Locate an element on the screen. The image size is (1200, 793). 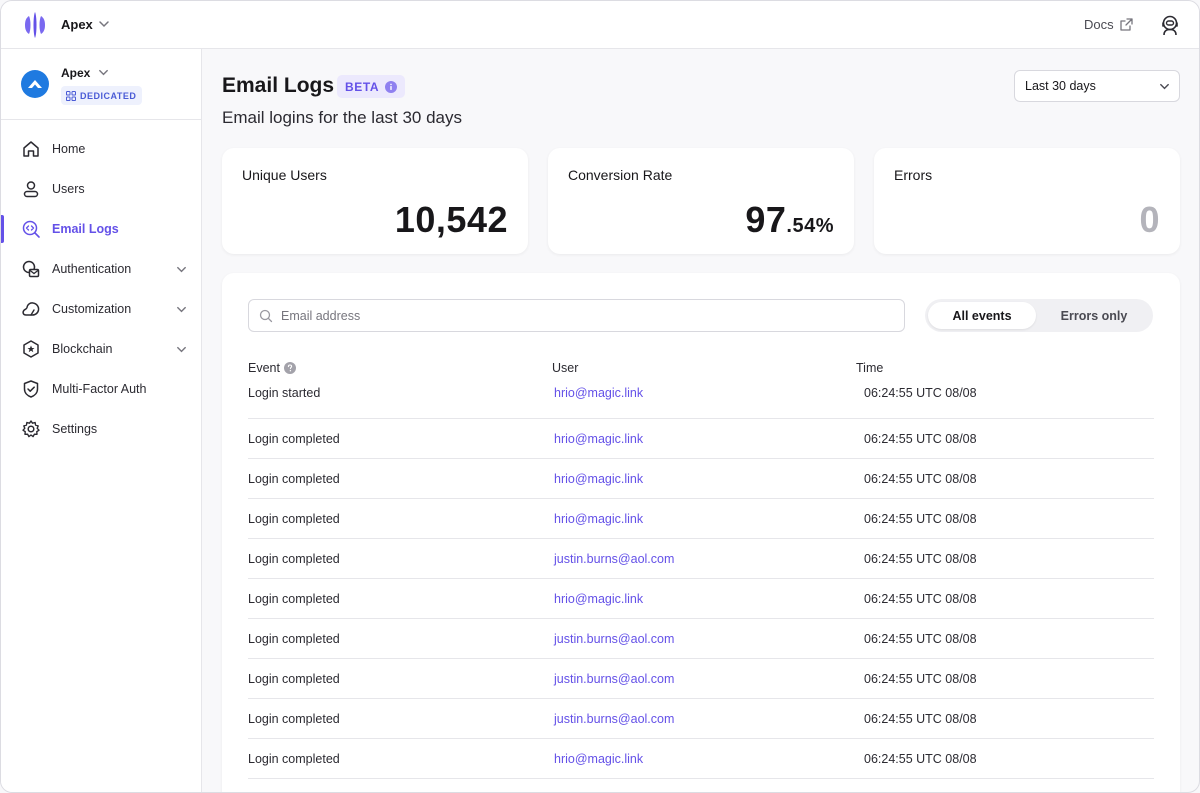
sidebar-item-label: Authentication is located at coordinates (92, 269).